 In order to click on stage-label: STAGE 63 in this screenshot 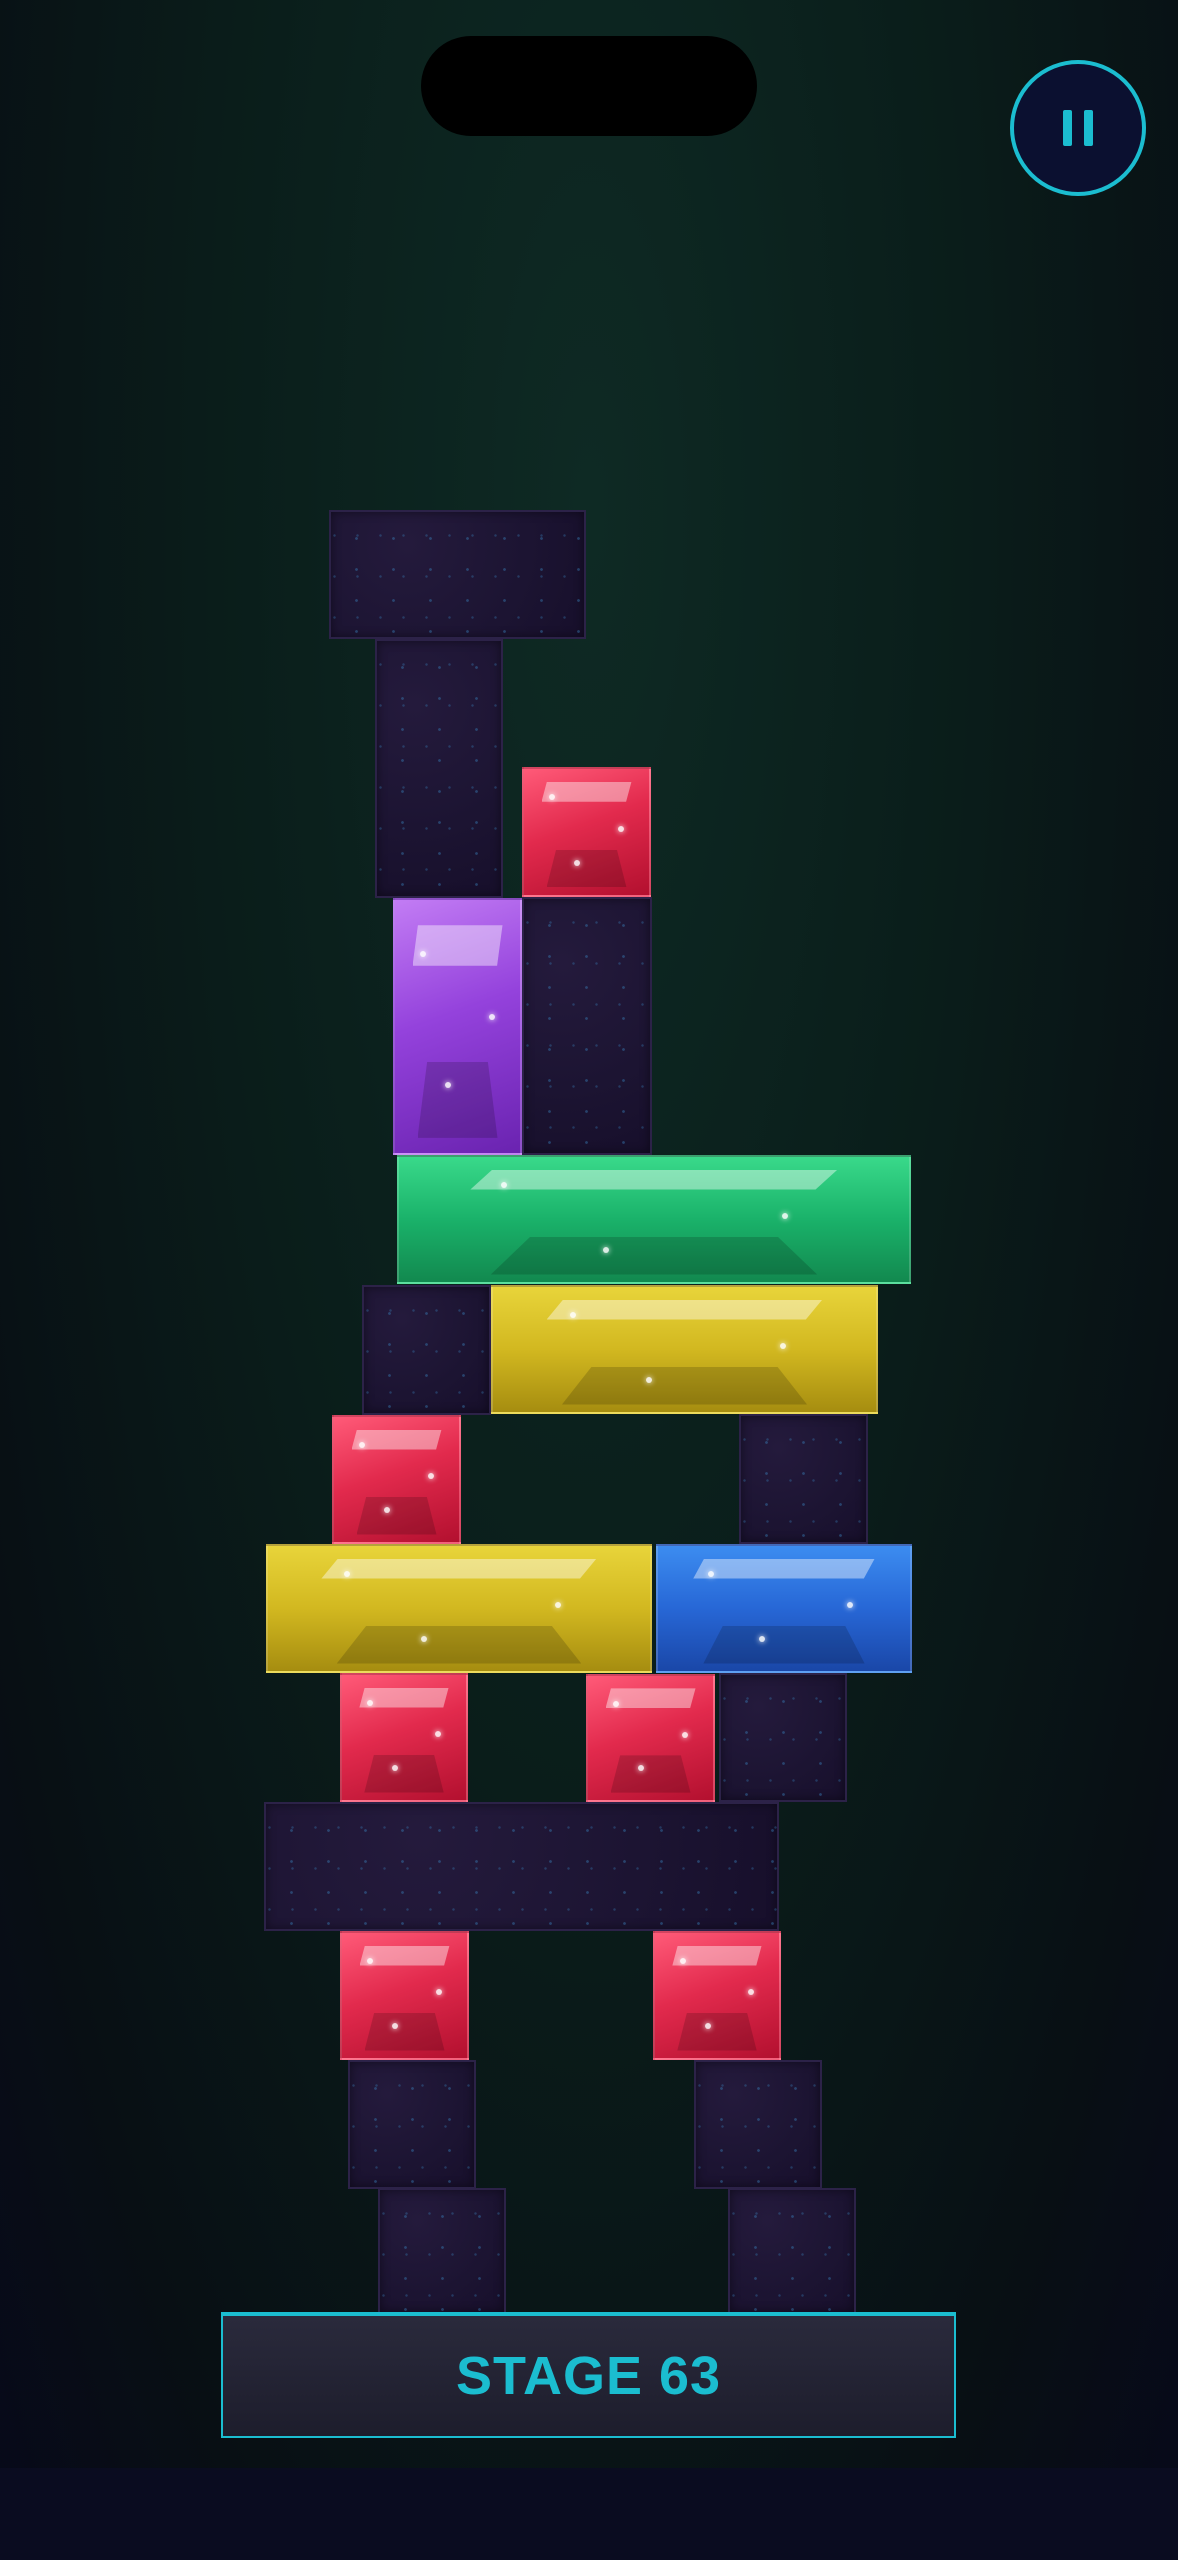, I will do `click(588, 2376)`.